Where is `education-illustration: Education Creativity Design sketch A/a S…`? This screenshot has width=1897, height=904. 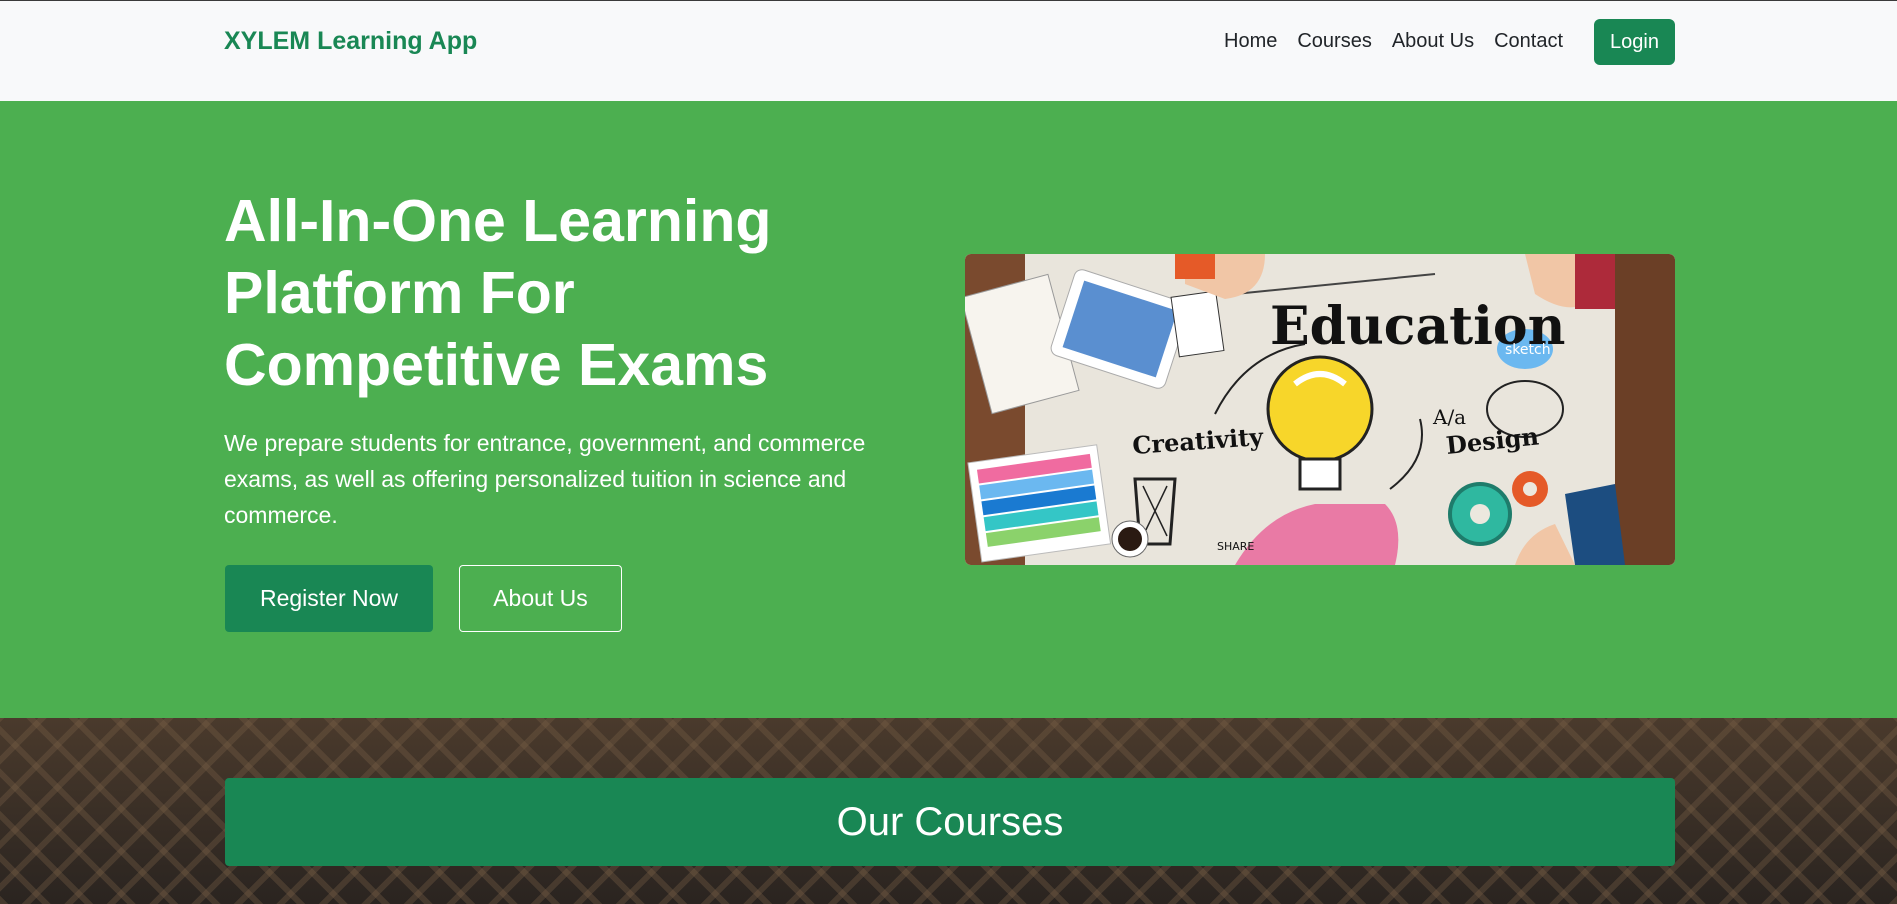
education-illustration: Education Creativity Design sketch A/a S… is located at coordinates (1320, 409).